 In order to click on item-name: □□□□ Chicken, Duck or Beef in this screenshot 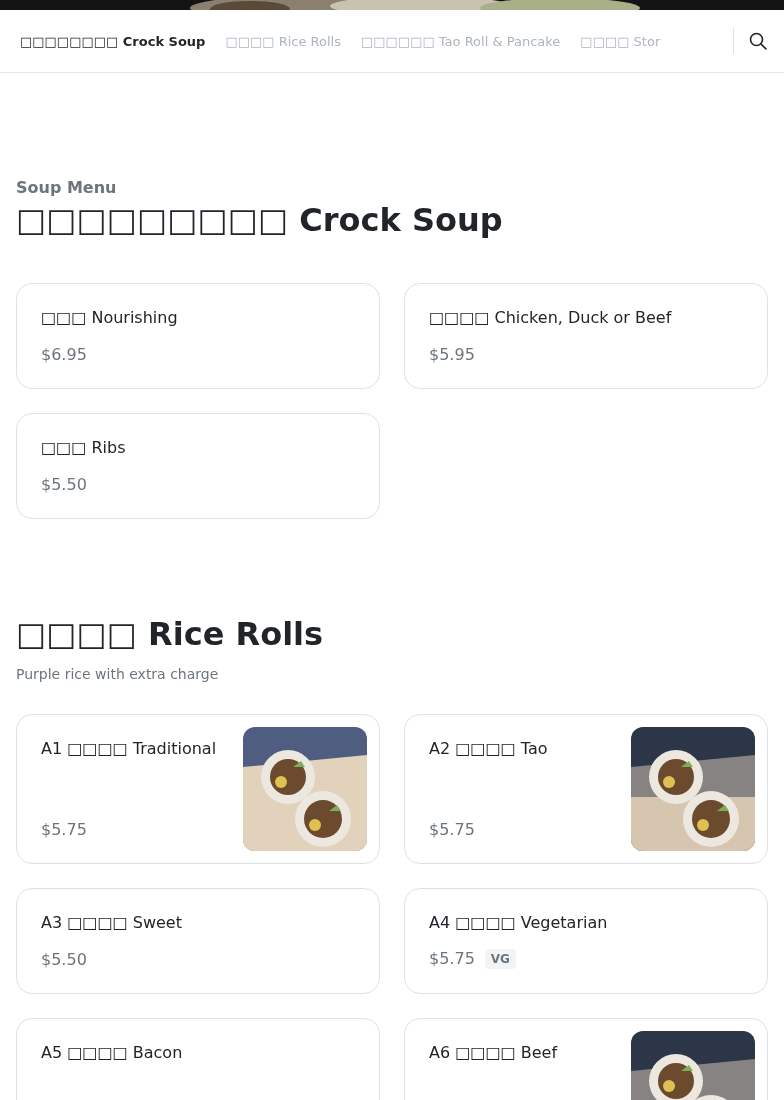, I will do `click(551, 318)`.